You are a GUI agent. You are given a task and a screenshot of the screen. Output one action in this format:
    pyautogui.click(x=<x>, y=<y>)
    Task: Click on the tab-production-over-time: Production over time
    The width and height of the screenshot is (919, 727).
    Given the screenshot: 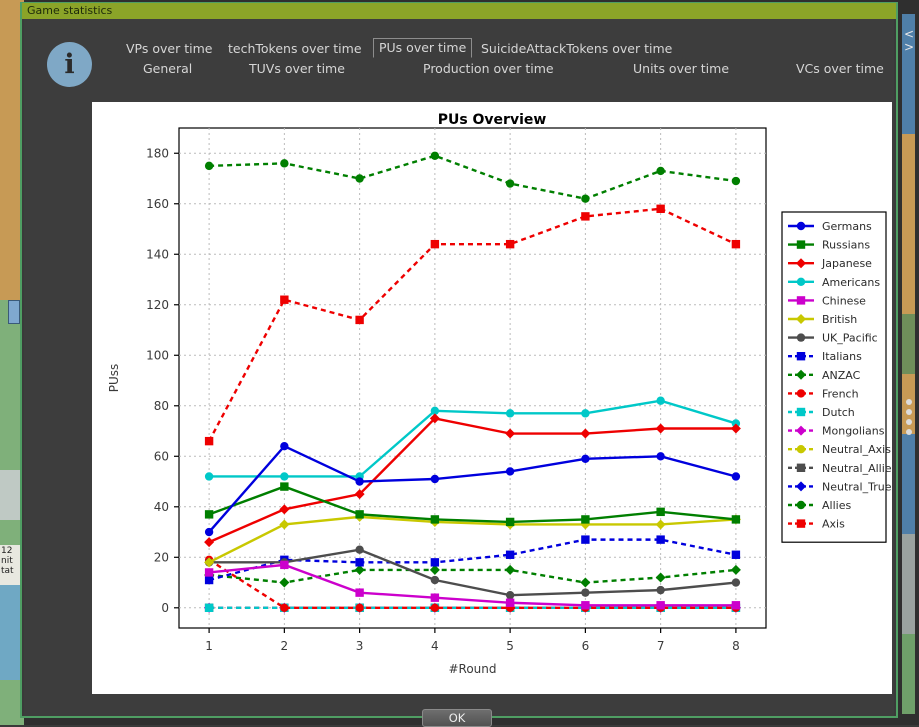 What is the action you would take?
    pyautogui.click(x=488, y=69)
    